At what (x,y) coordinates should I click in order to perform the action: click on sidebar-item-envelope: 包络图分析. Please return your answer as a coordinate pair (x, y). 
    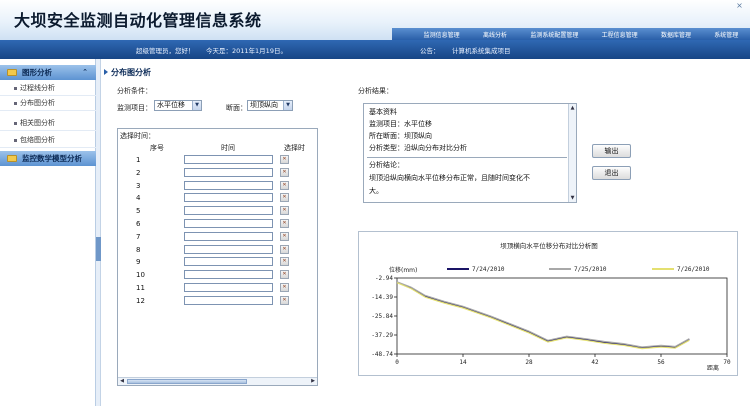
    Looking at the image, I should click on (48, 140).